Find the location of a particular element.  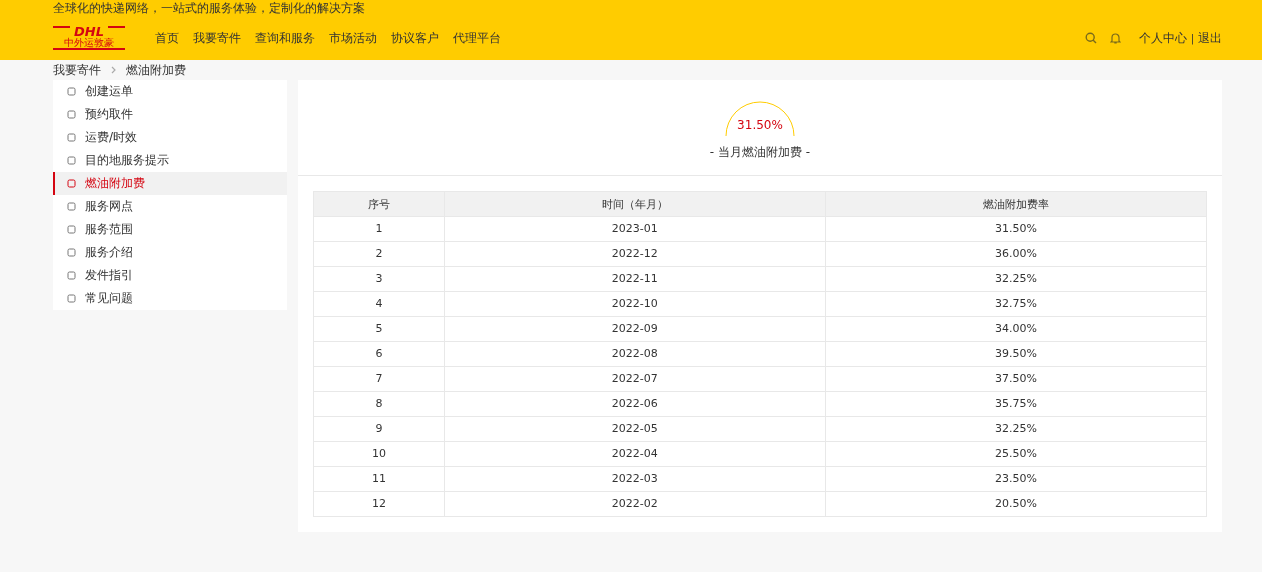

table-cell: 2022-12 is located at coordinates (635, 254).